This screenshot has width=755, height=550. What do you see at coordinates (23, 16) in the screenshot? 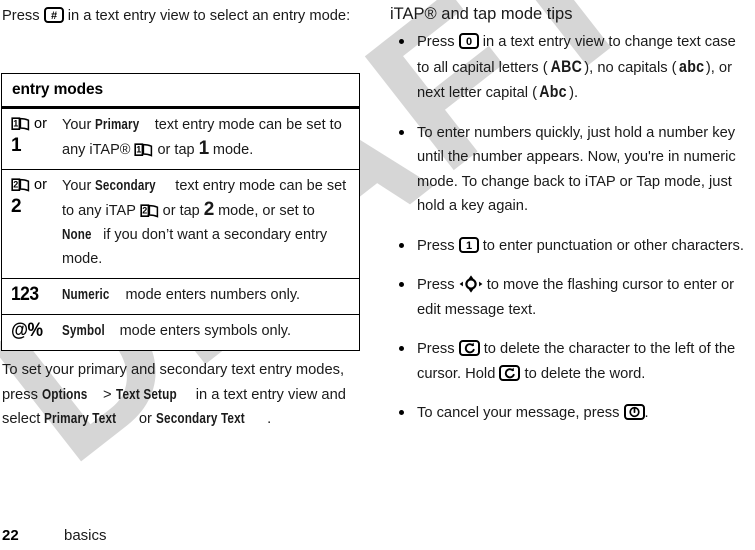
I see `intro-prefix: Press` at bounding box center [23, 16].